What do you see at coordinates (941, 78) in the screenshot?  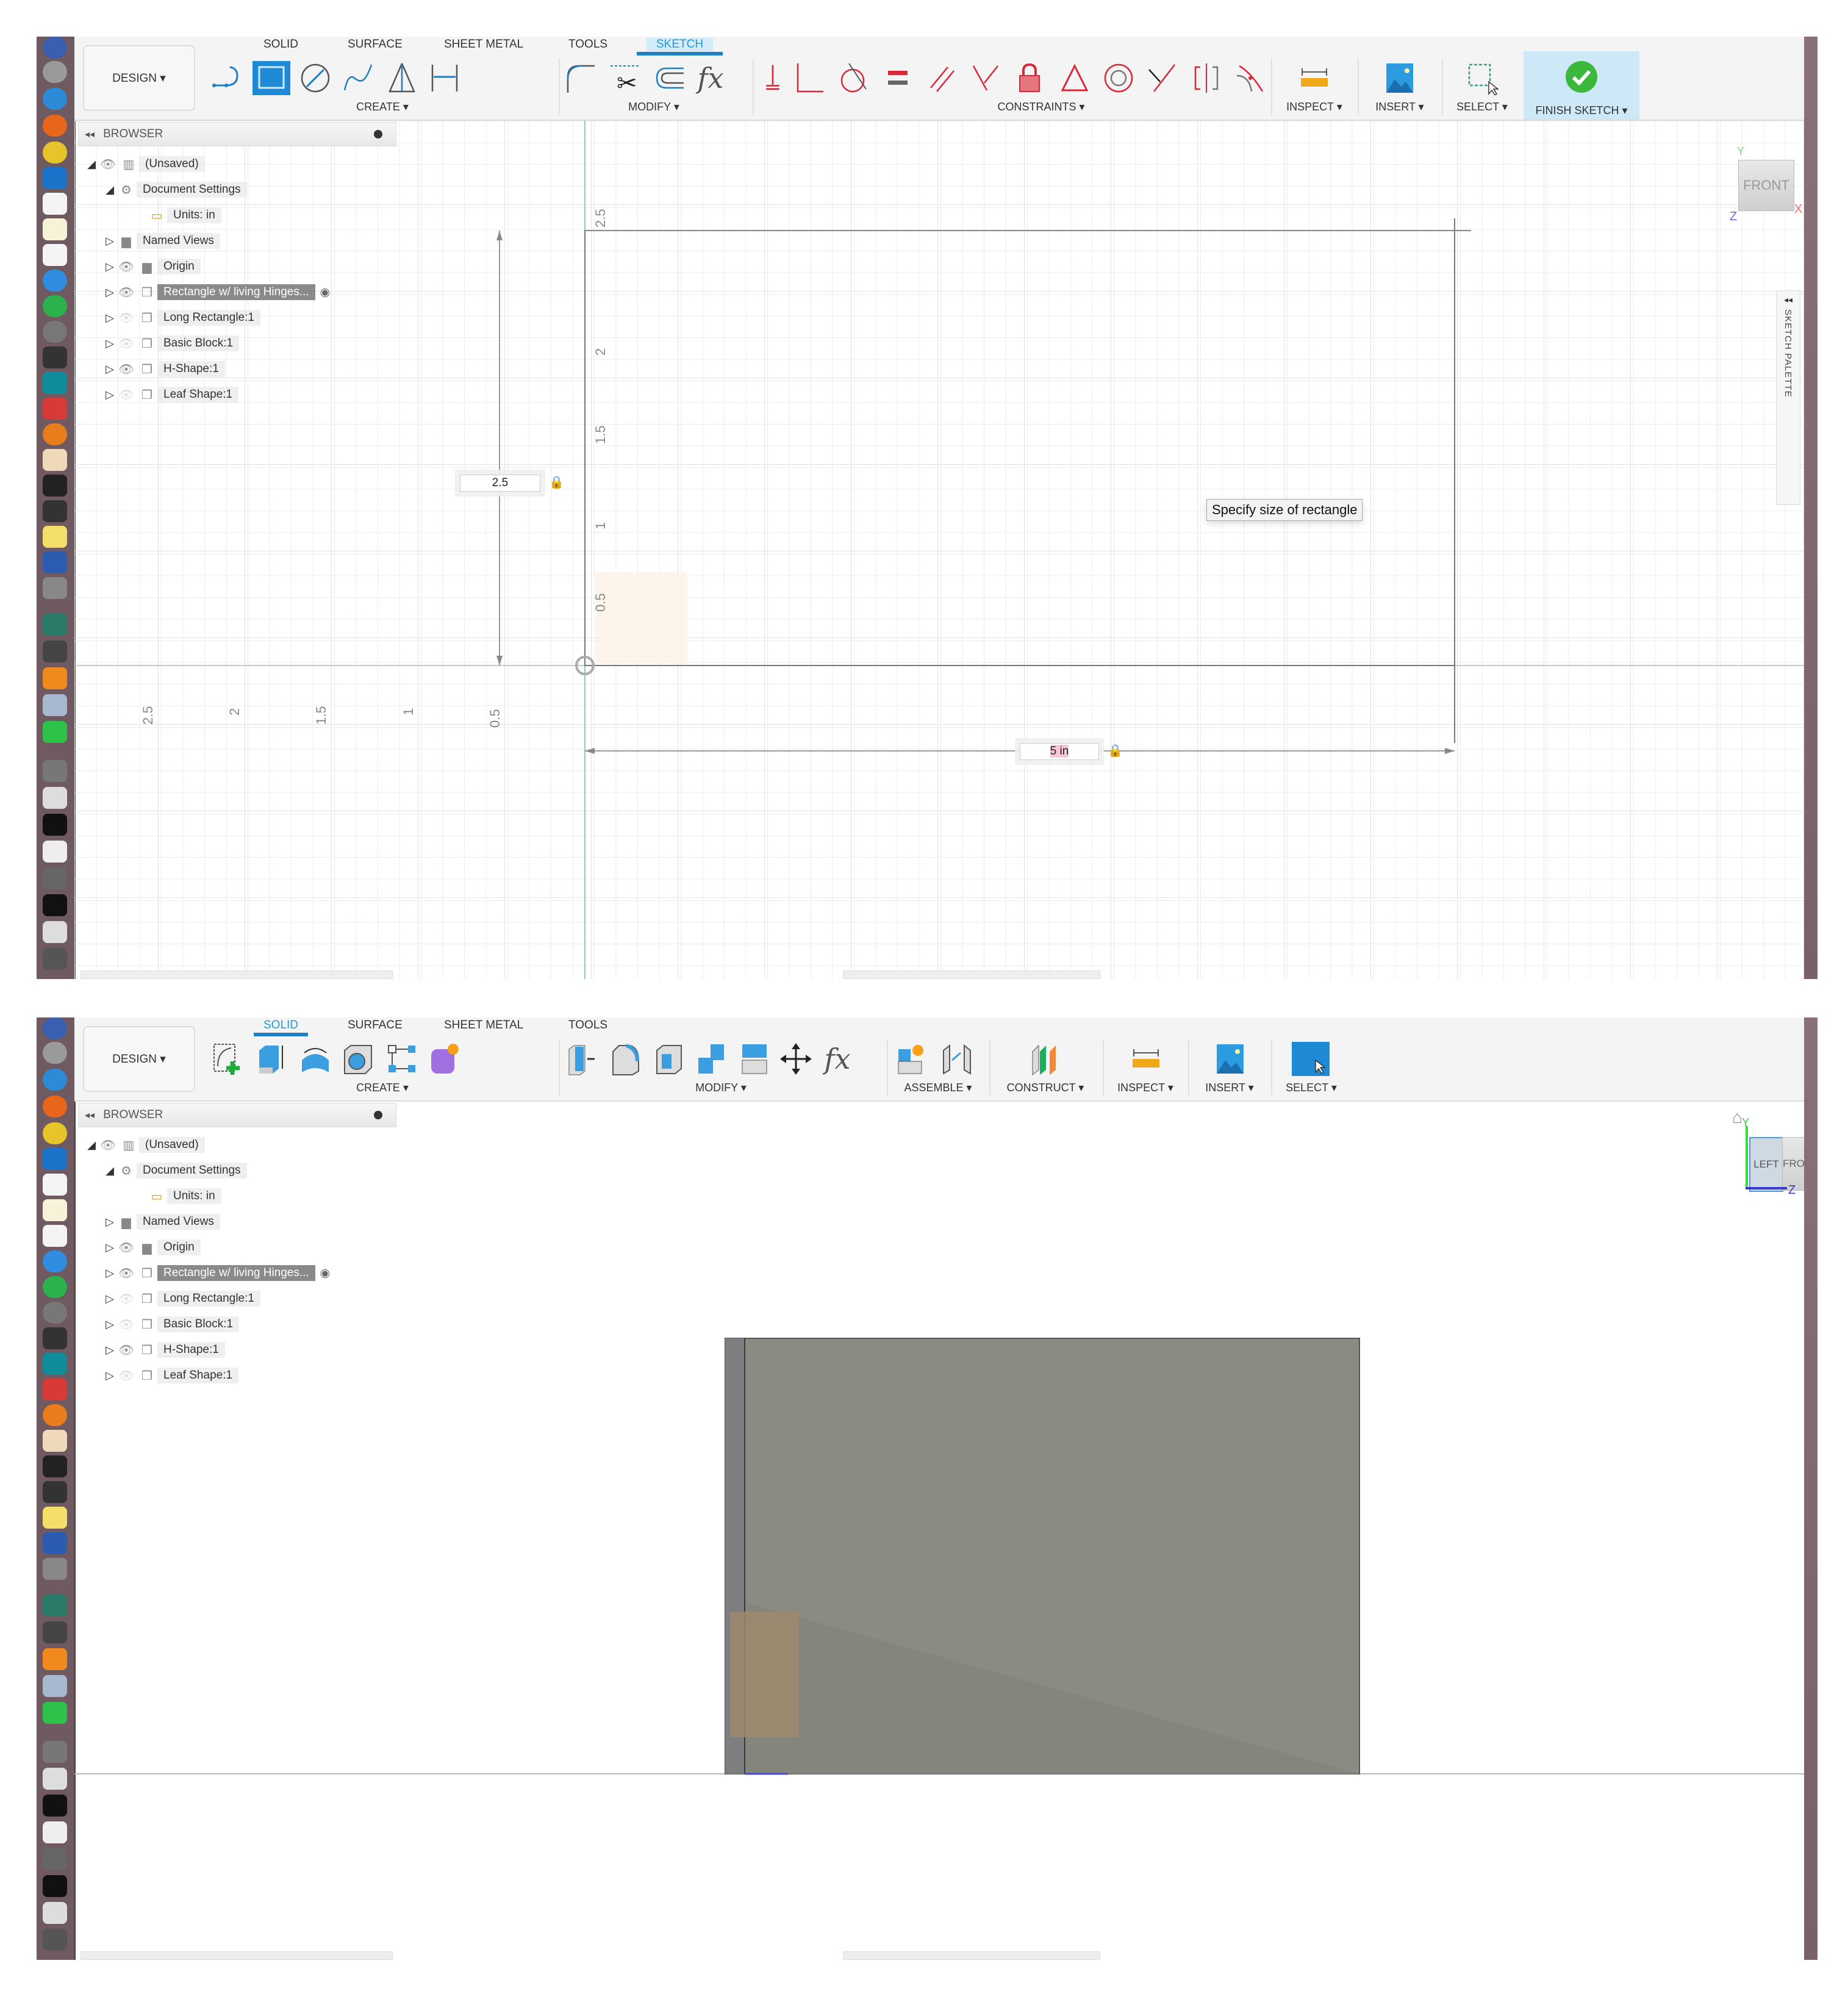 I see `parallel-icon` at bounding box center [941, 78].